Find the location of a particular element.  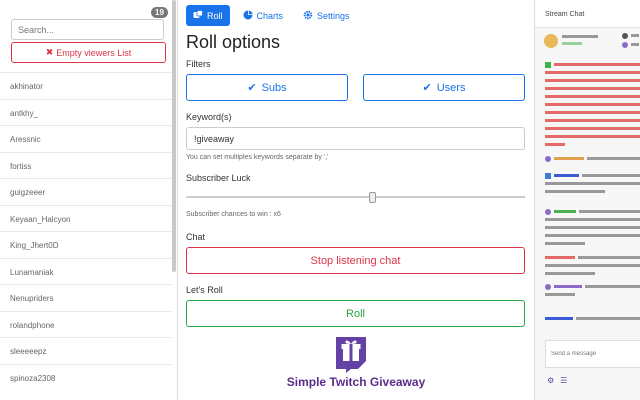

close-icon: ✖ is located at coordinates (49, 52).